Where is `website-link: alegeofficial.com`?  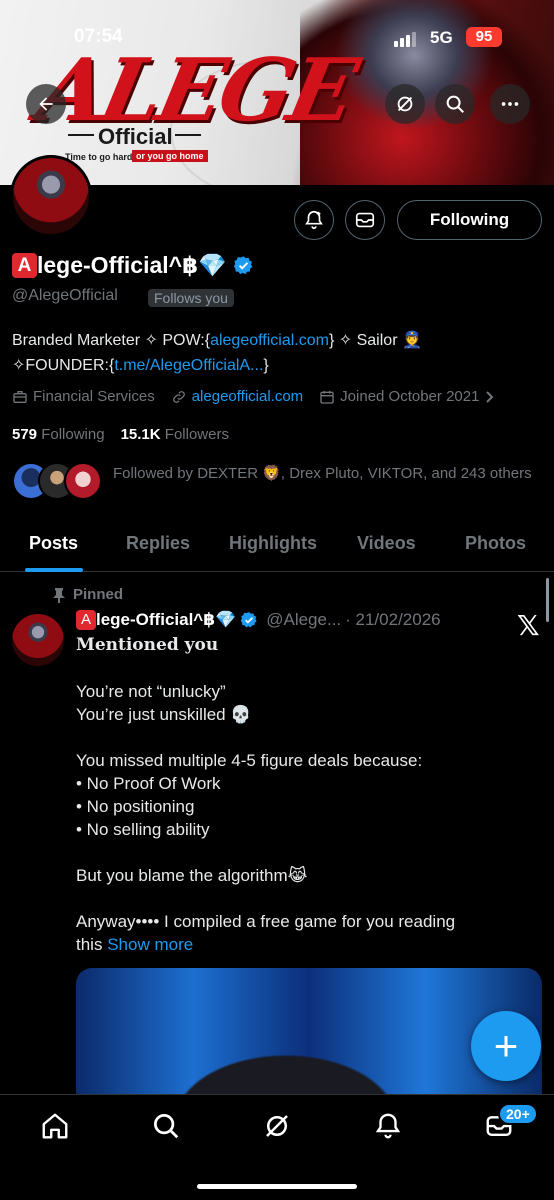
website-link: alegeofficial.com is located at coordinates (247, 396).